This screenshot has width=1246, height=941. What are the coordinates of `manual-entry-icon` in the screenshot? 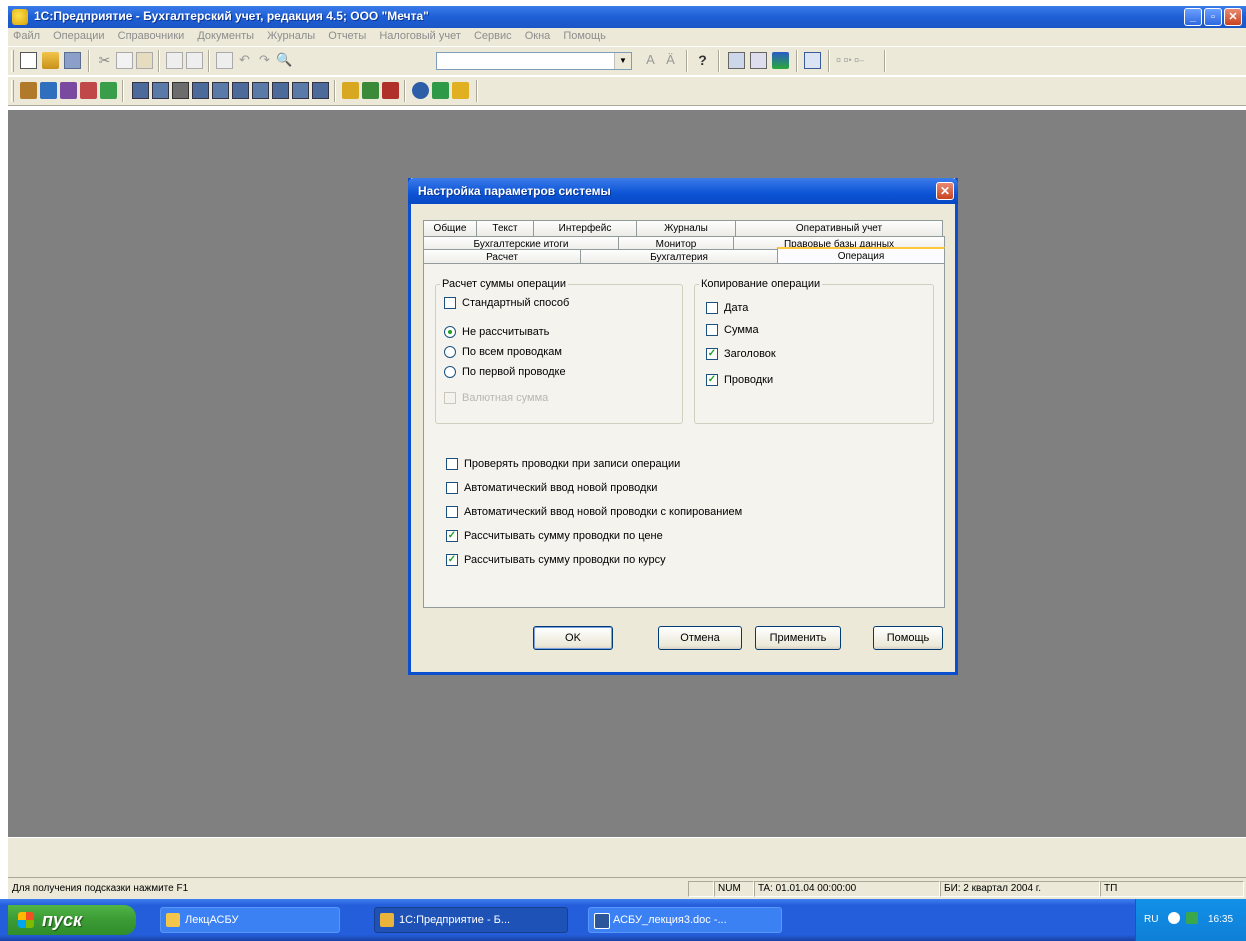 It's located at (108, 90).